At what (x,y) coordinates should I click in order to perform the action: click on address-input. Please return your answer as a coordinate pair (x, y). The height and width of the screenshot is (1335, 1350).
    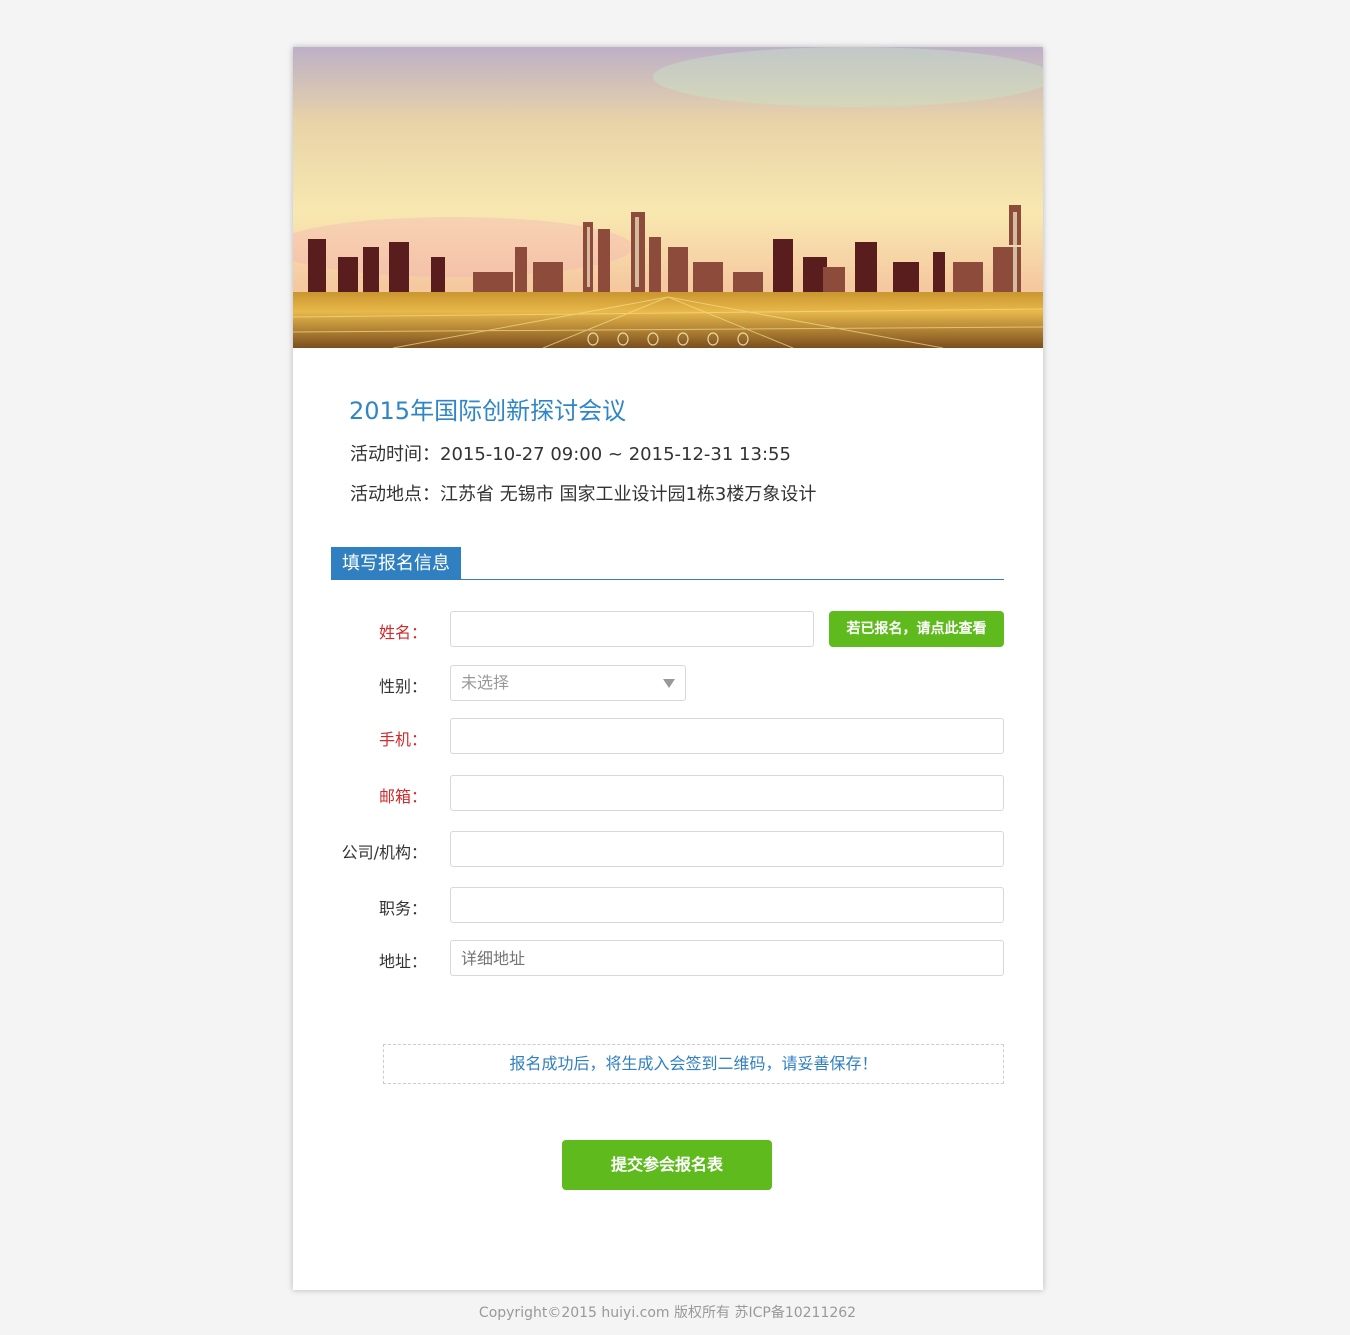
    Looking at the image, I should click on (727, 958).